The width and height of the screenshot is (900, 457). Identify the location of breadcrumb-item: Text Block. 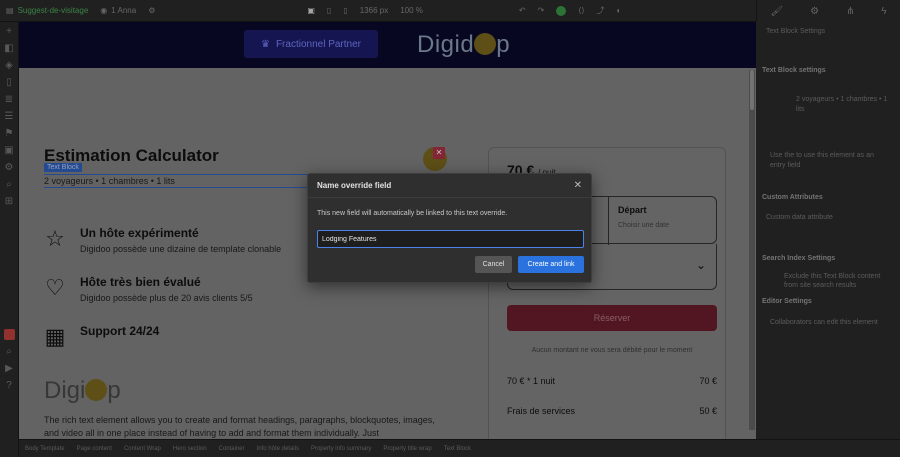
(457, 449).